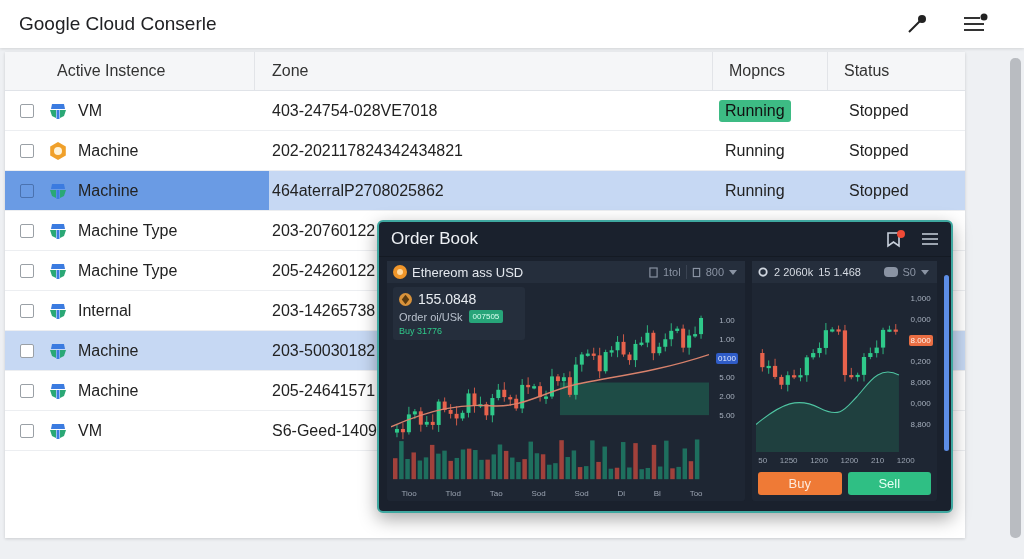 The image size is (1024, 559). What do you see at coordinates (434, 239) in the screenshot?
I see `window-title: Order Book` at bounding box center [434, 239].